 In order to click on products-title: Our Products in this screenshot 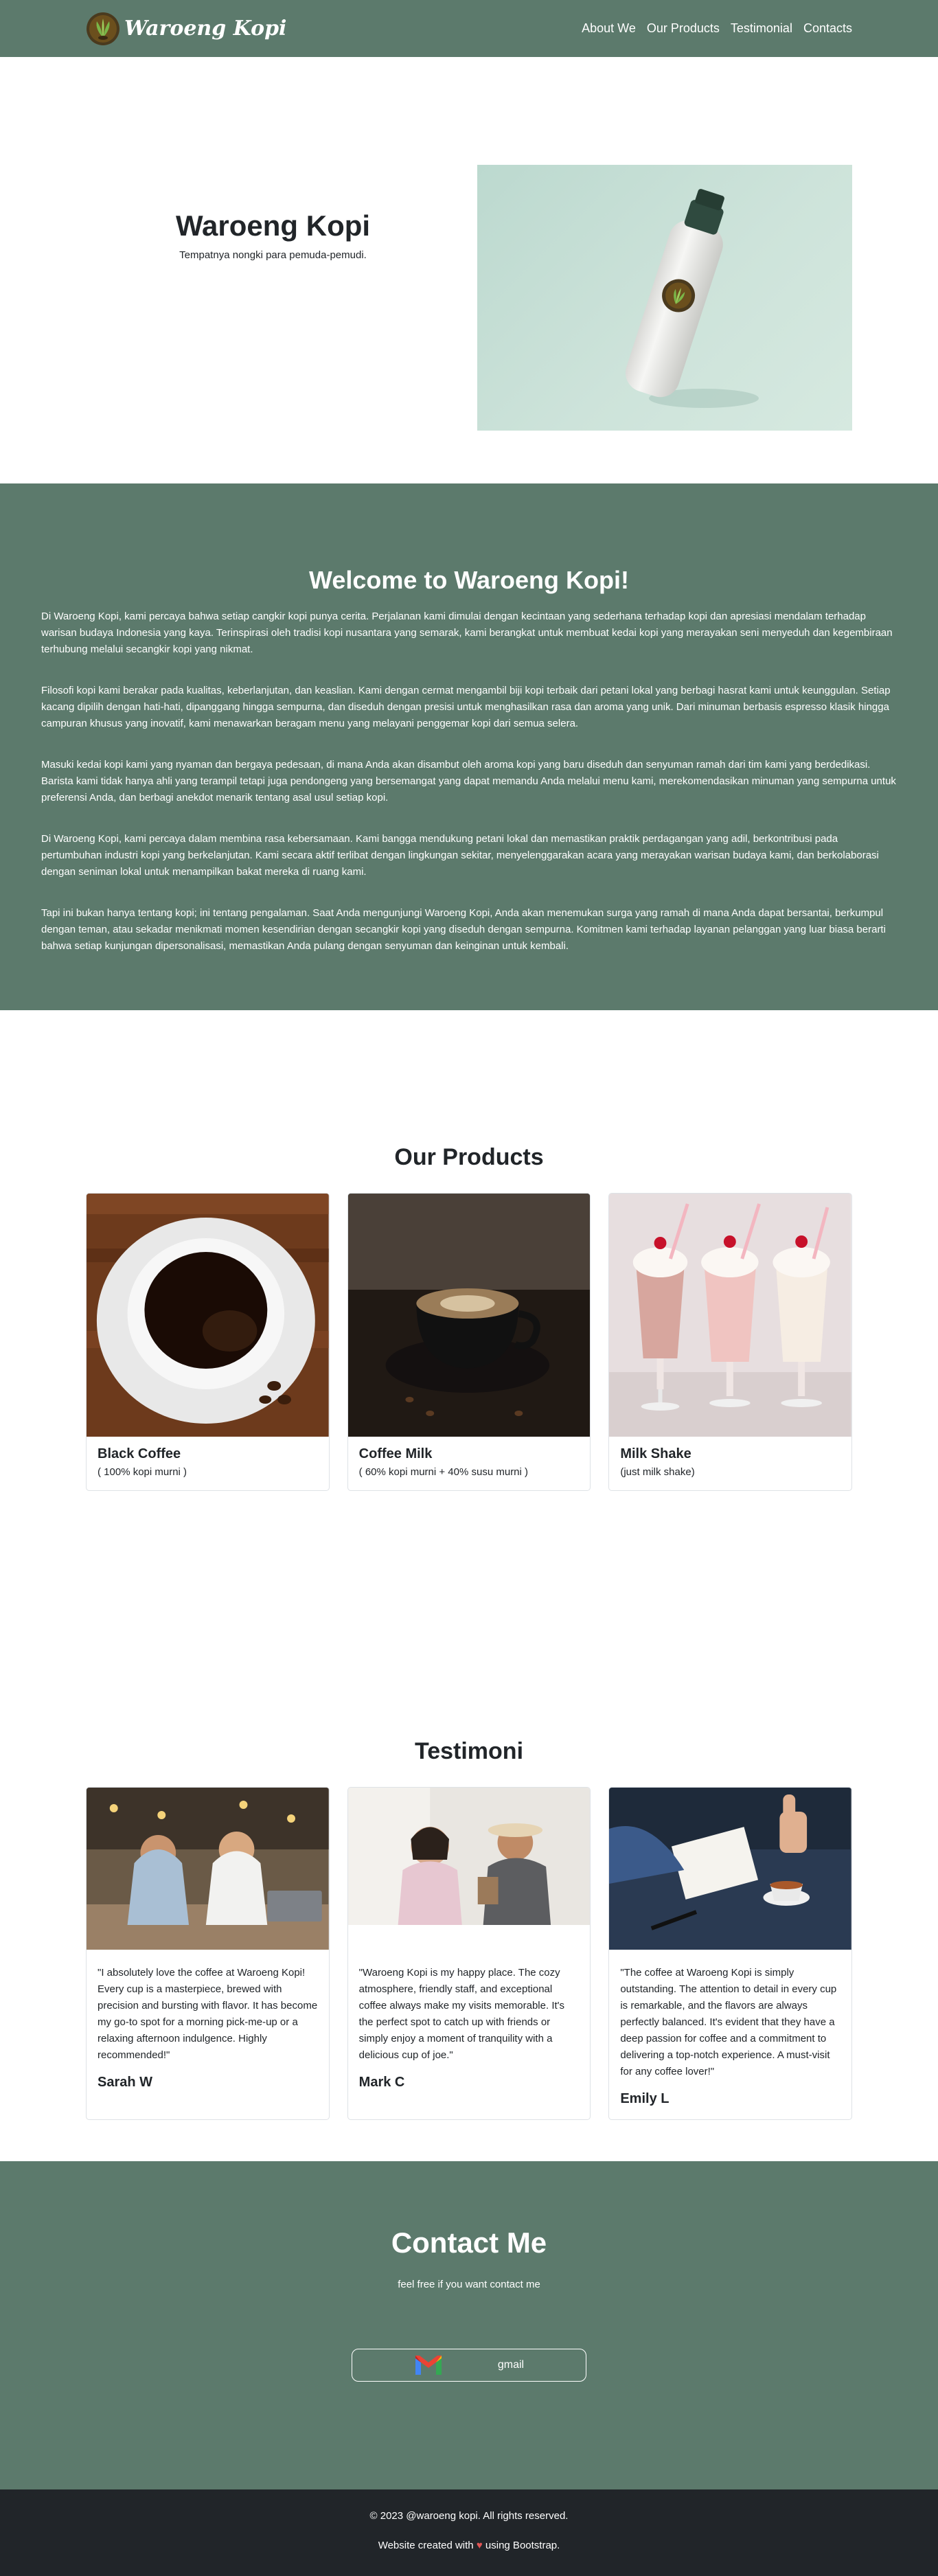, I will do `click(469, 1157)`.